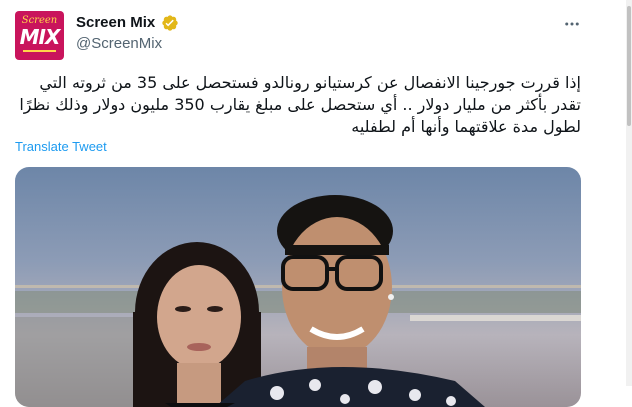  I want to click on more-horizontal-icon, so click(572, 24).